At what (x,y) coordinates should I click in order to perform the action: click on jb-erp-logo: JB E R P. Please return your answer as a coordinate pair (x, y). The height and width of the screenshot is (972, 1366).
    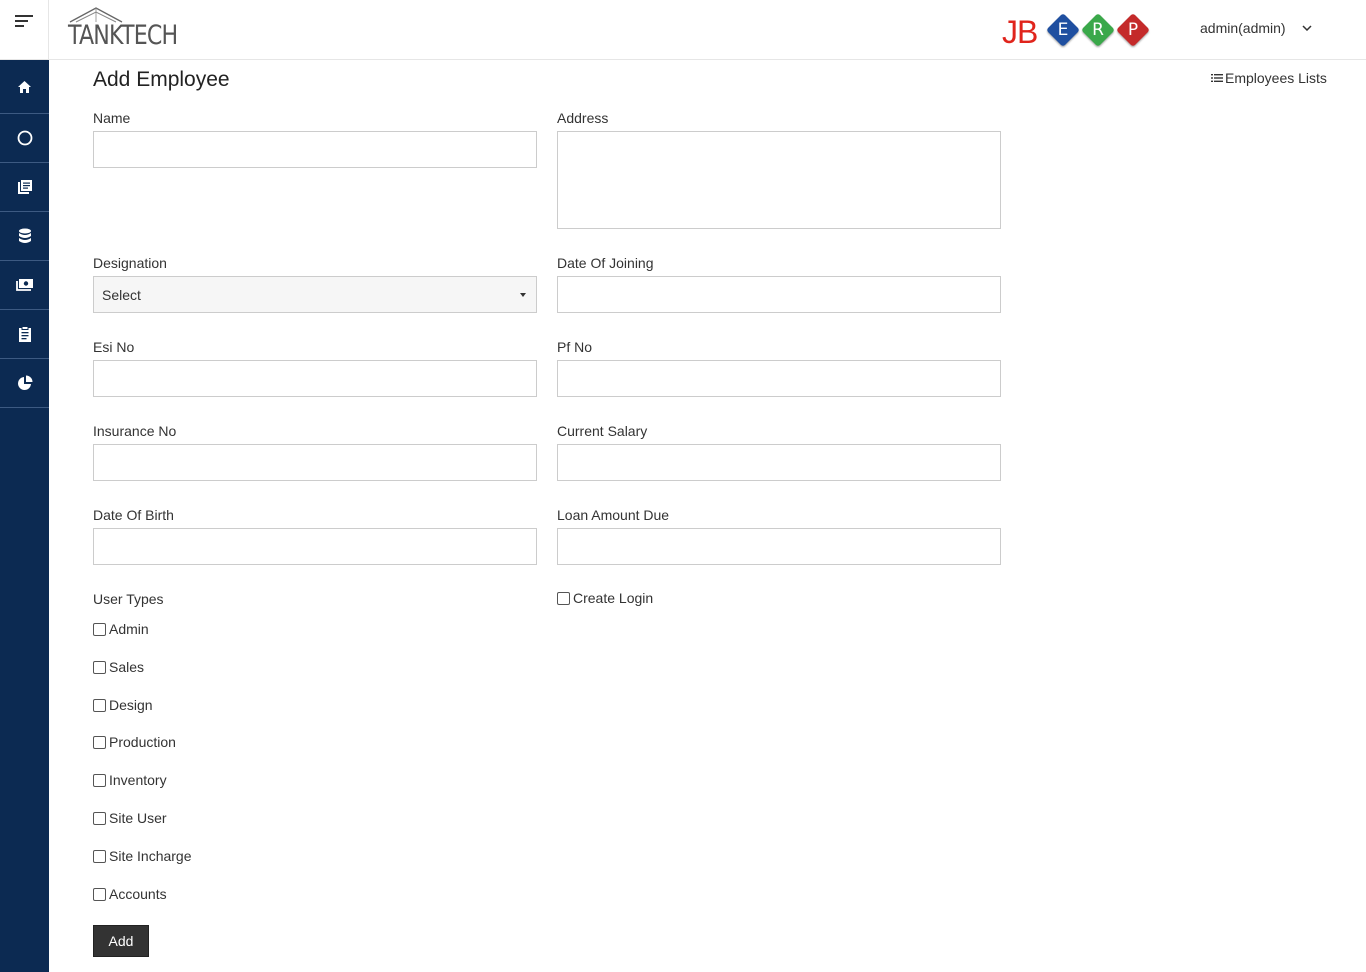
    Looking at the image, I should click on (1080, 30).